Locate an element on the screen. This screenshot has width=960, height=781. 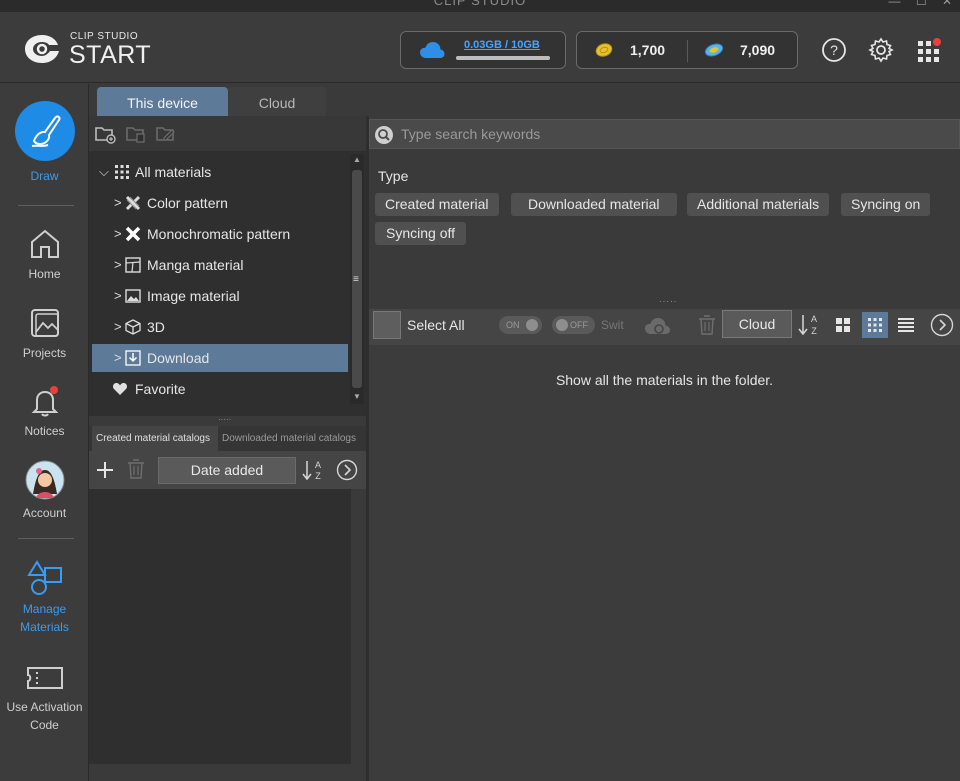
storage-amount-link: 0.03GB / 10GB is located at coordinates (502, 45).